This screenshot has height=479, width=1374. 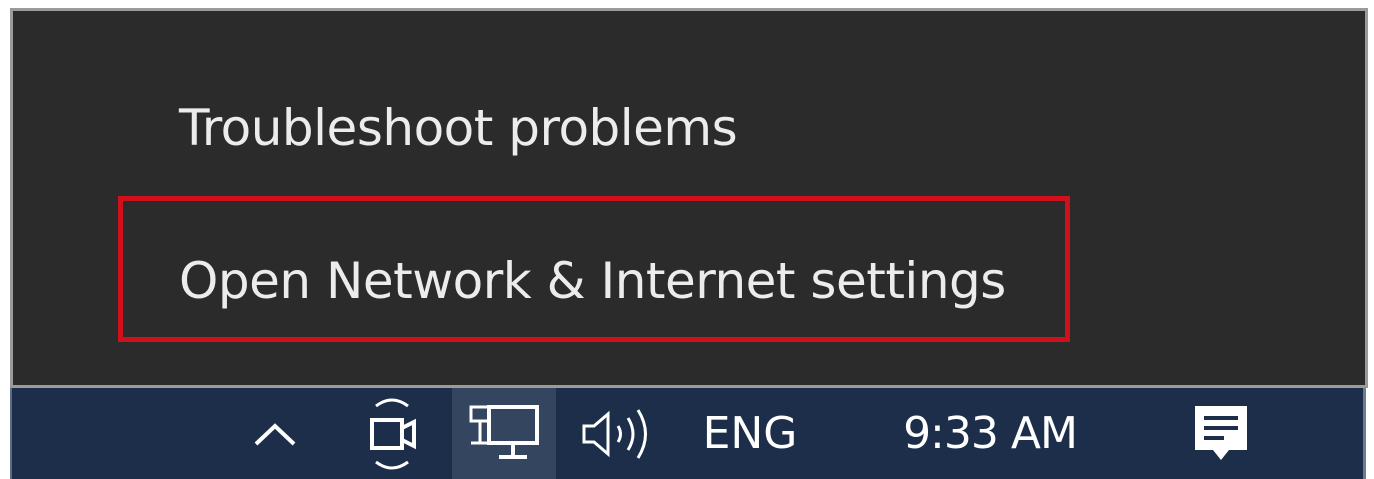 I want to click on meet-now-icon, so click(x=393, y=433).